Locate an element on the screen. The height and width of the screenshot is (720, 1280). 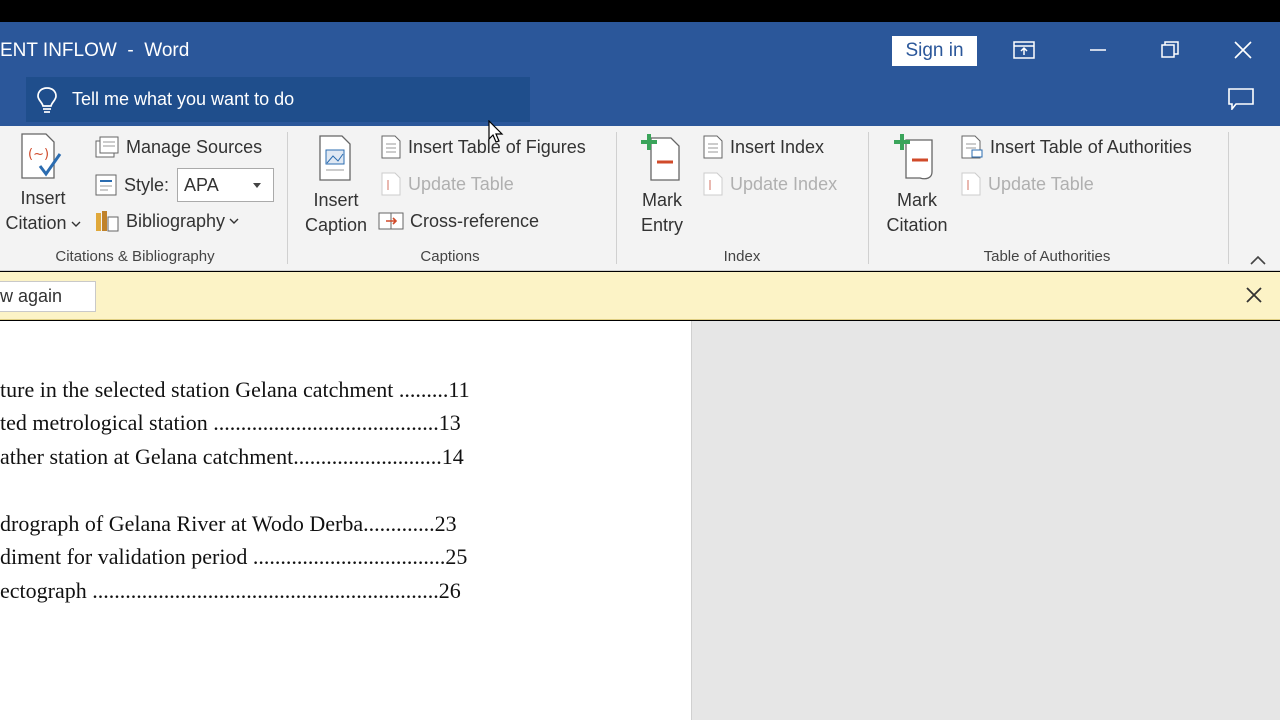
tell-me-search-box: Tell me what you want to do is located at coordinates (278, 99).